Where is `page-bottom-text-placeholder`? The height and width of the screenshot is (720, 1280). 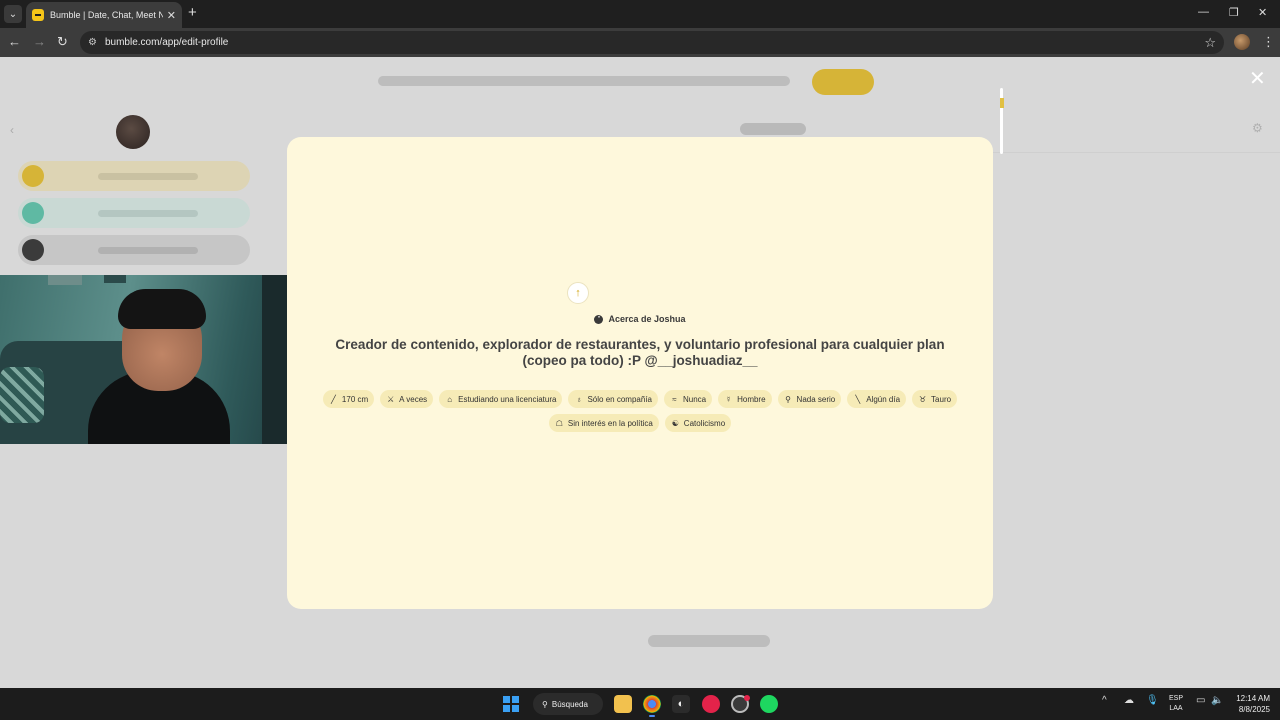 page-bottom-text-placeholder is located at coordinates (709, 641).